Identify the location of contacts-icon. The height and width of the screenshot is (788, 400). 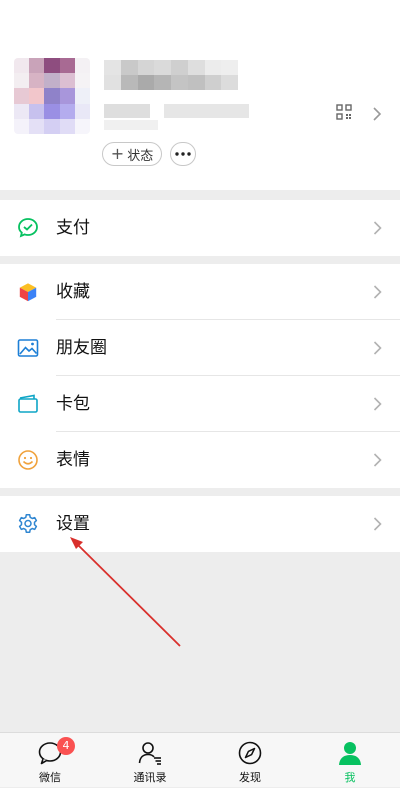
(149, 753).